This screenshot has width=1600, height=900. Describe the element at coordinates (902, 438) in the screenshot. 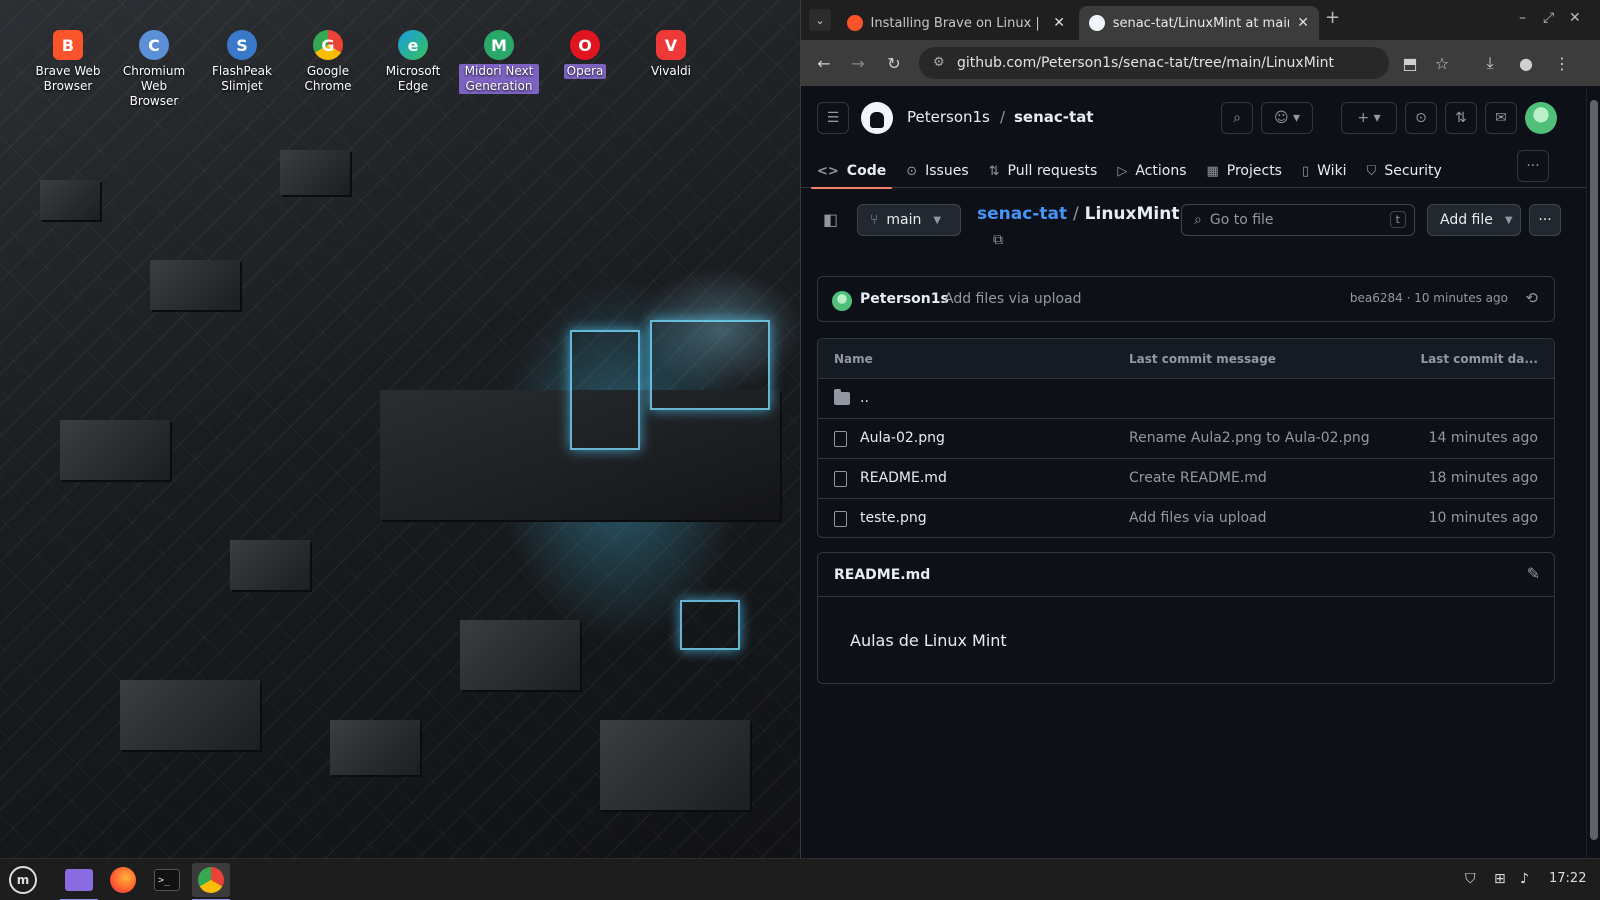

I see `file-name: Aula-02.png` at that location.